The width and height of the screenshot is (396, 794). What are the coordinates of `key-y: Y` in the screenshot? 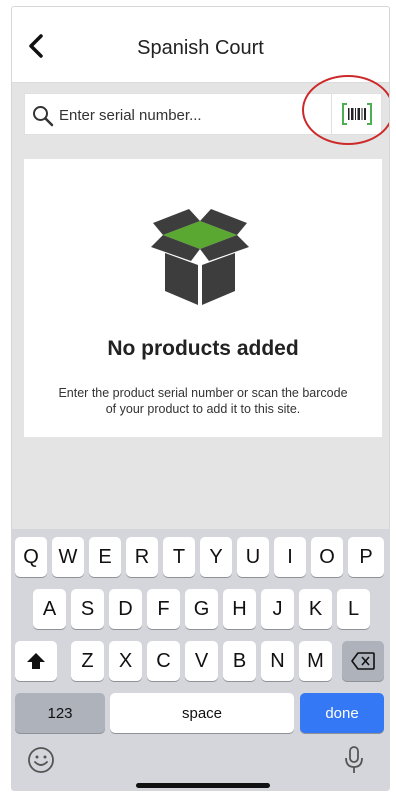 It's located at (216, 557).